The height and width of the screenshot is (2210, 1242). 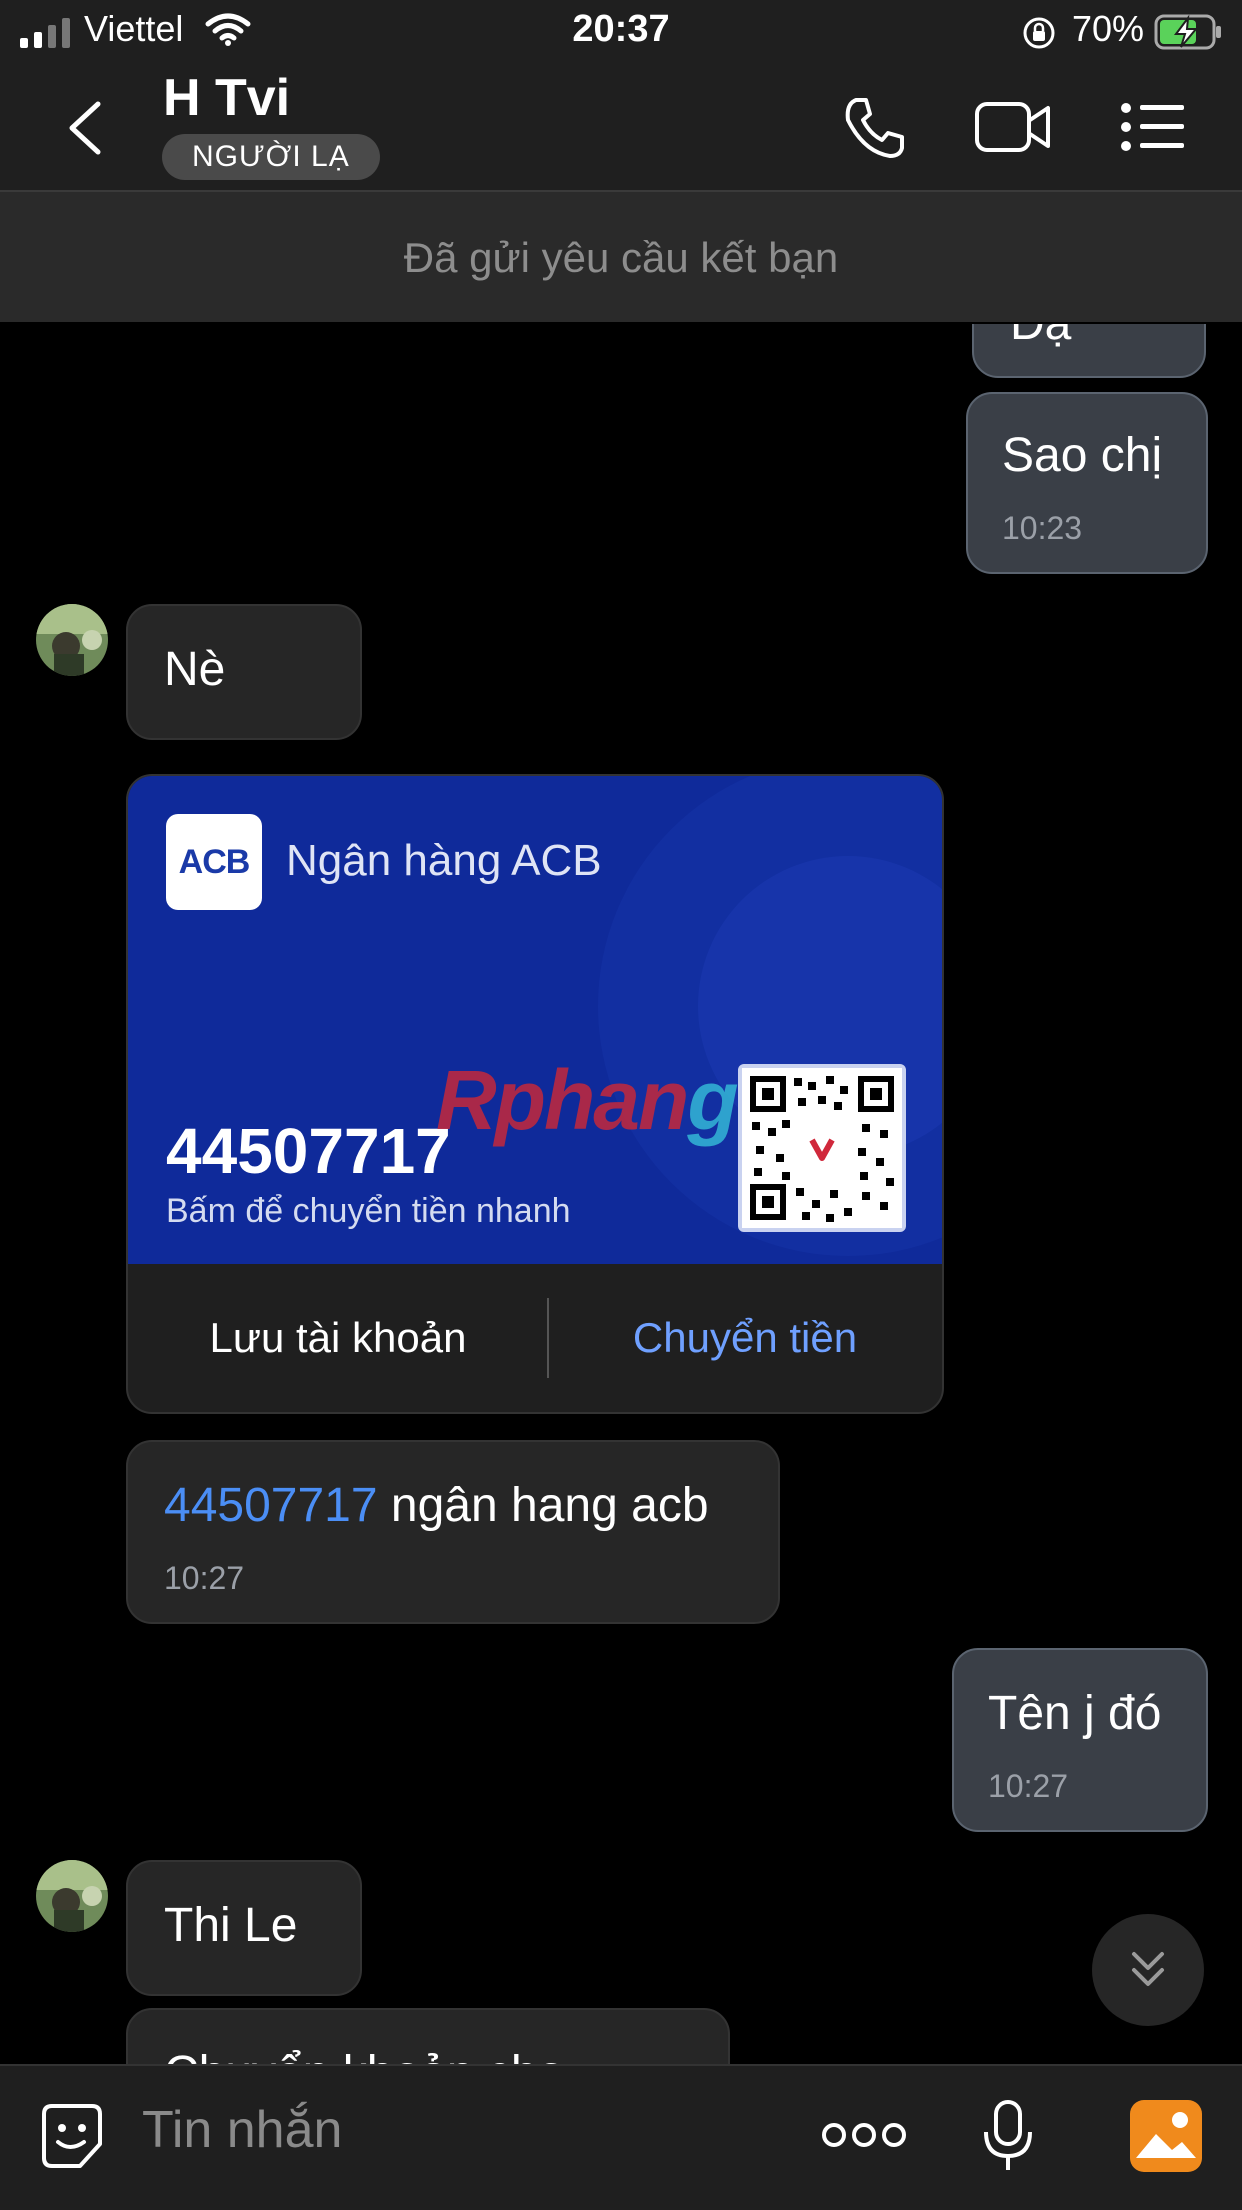 I want to click on contact-name: H Tvi, so click(x=226, y=98).